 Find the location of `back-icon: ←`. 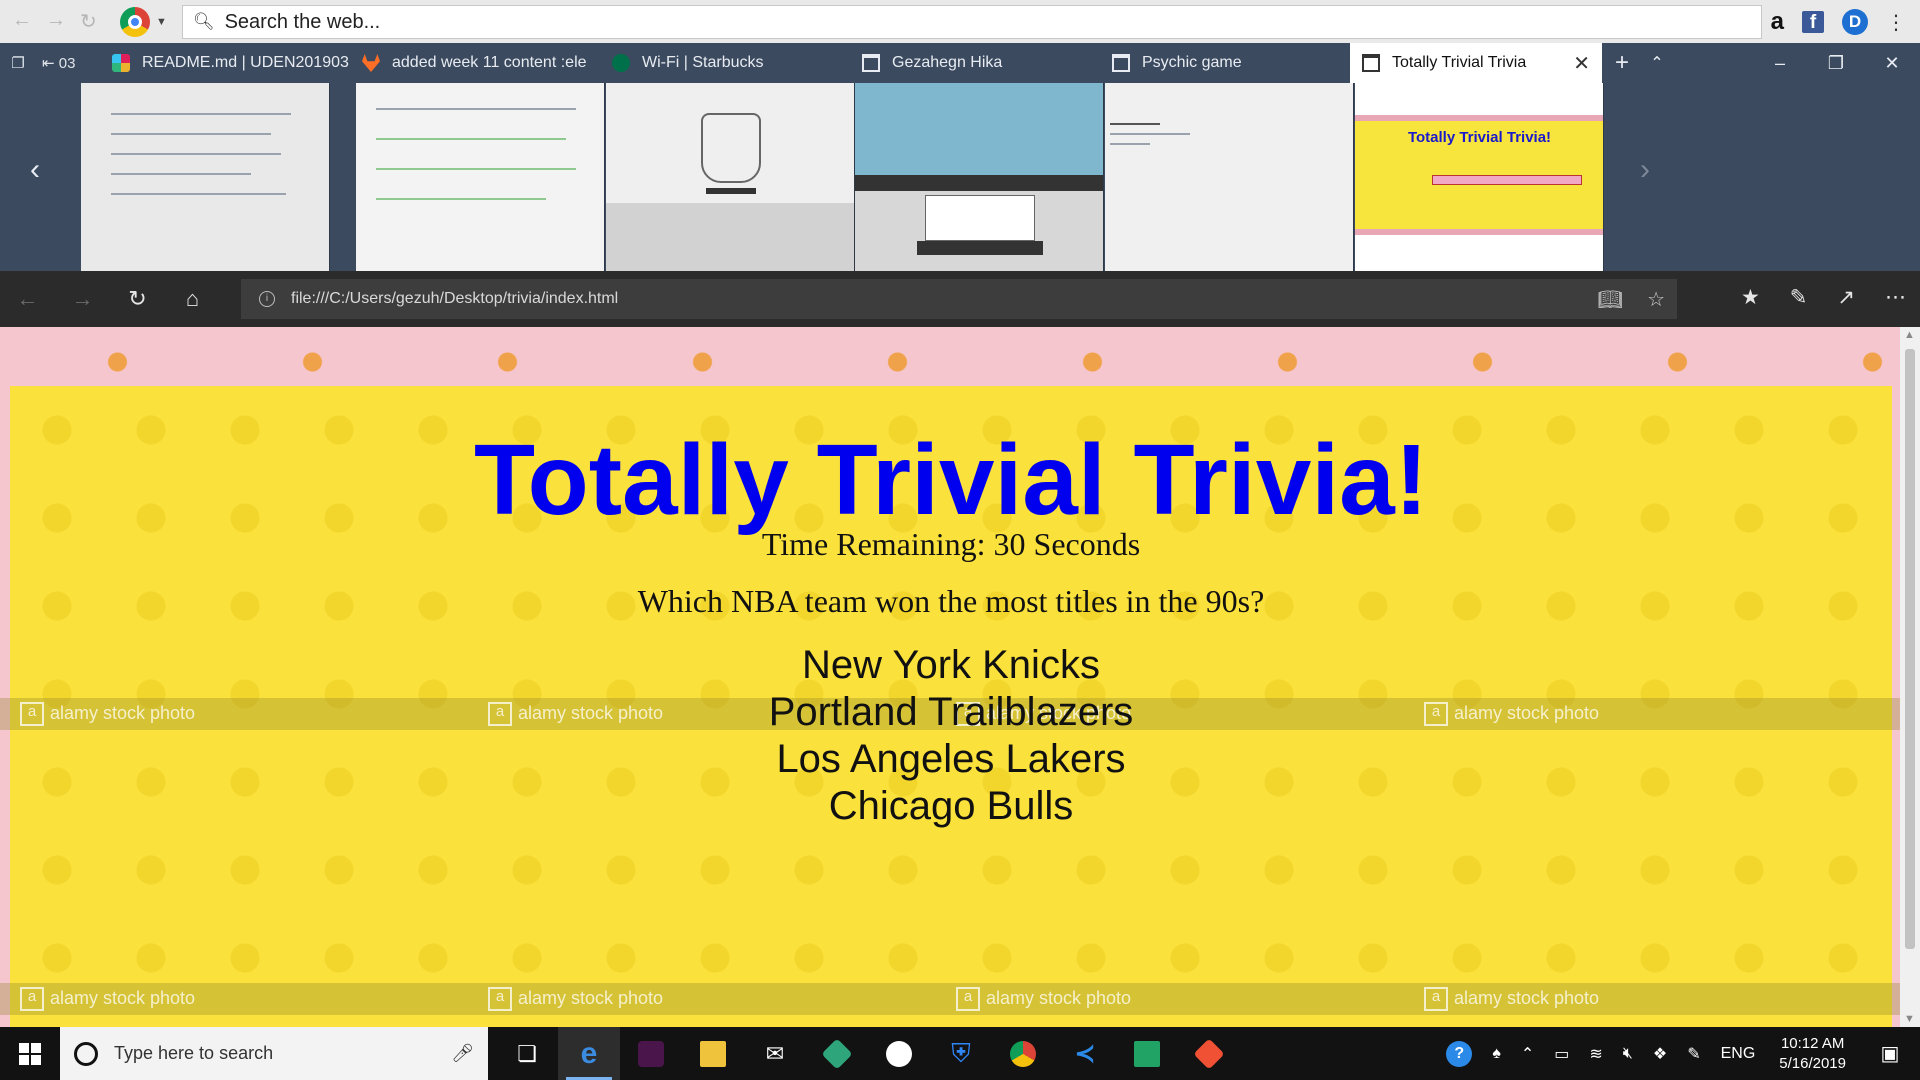

back-icon: ← is located at coordinates (27, 299).